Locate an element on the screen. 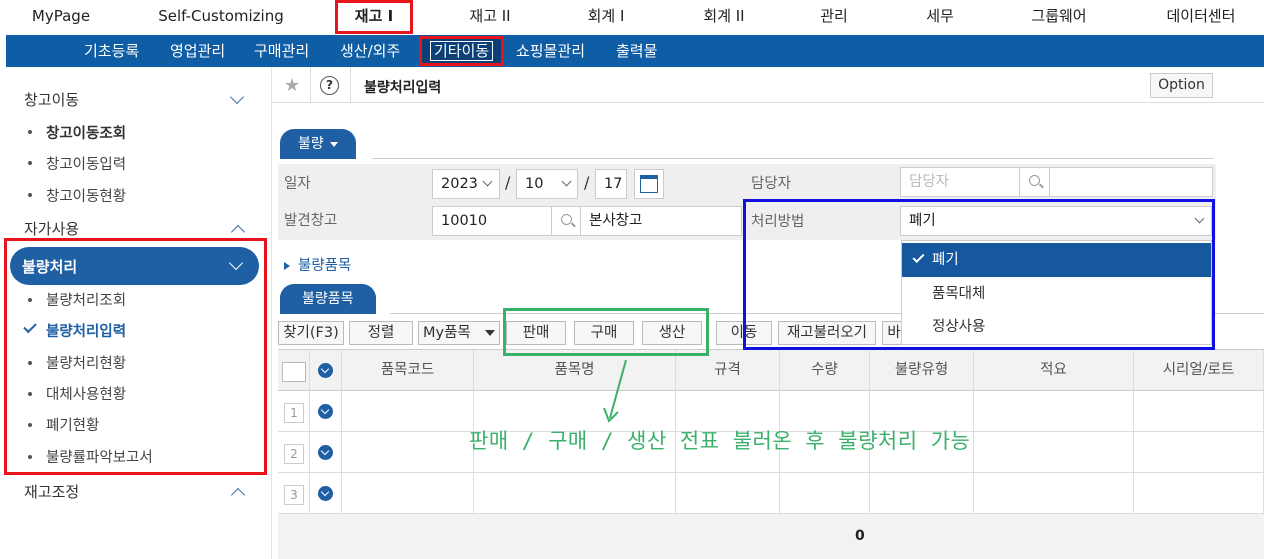 This screenshot has width=1264, height=559. grid-header-item-code: 품목코드 is located at coordinates (408, 370).